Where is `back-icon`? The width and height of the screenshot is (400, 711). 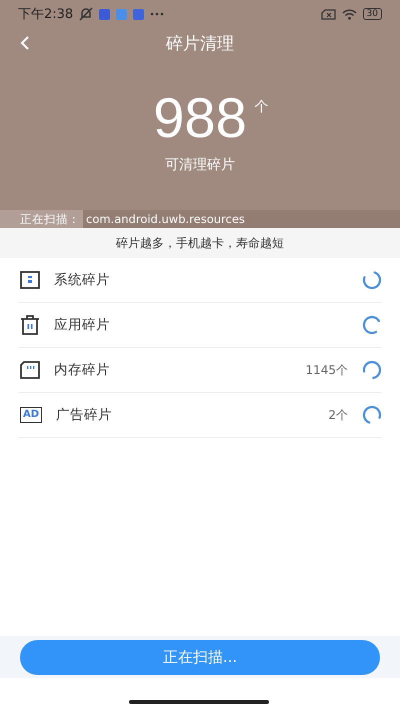 back-icon is located at coordinates (25, 43).